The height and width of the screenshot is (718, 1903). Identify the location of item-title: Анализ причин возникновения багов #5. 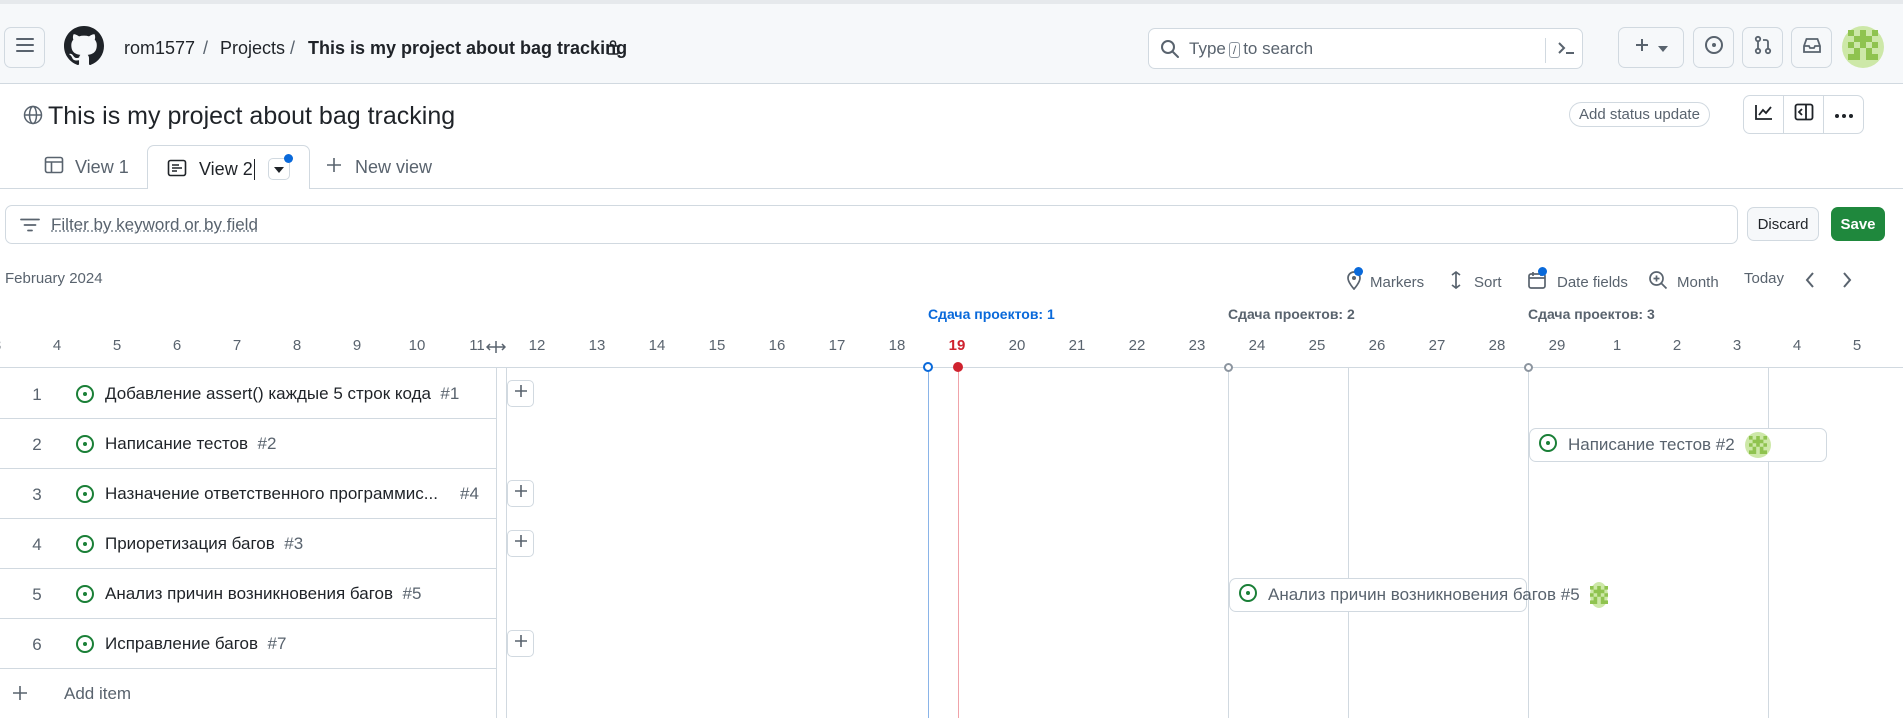
(263, 594).